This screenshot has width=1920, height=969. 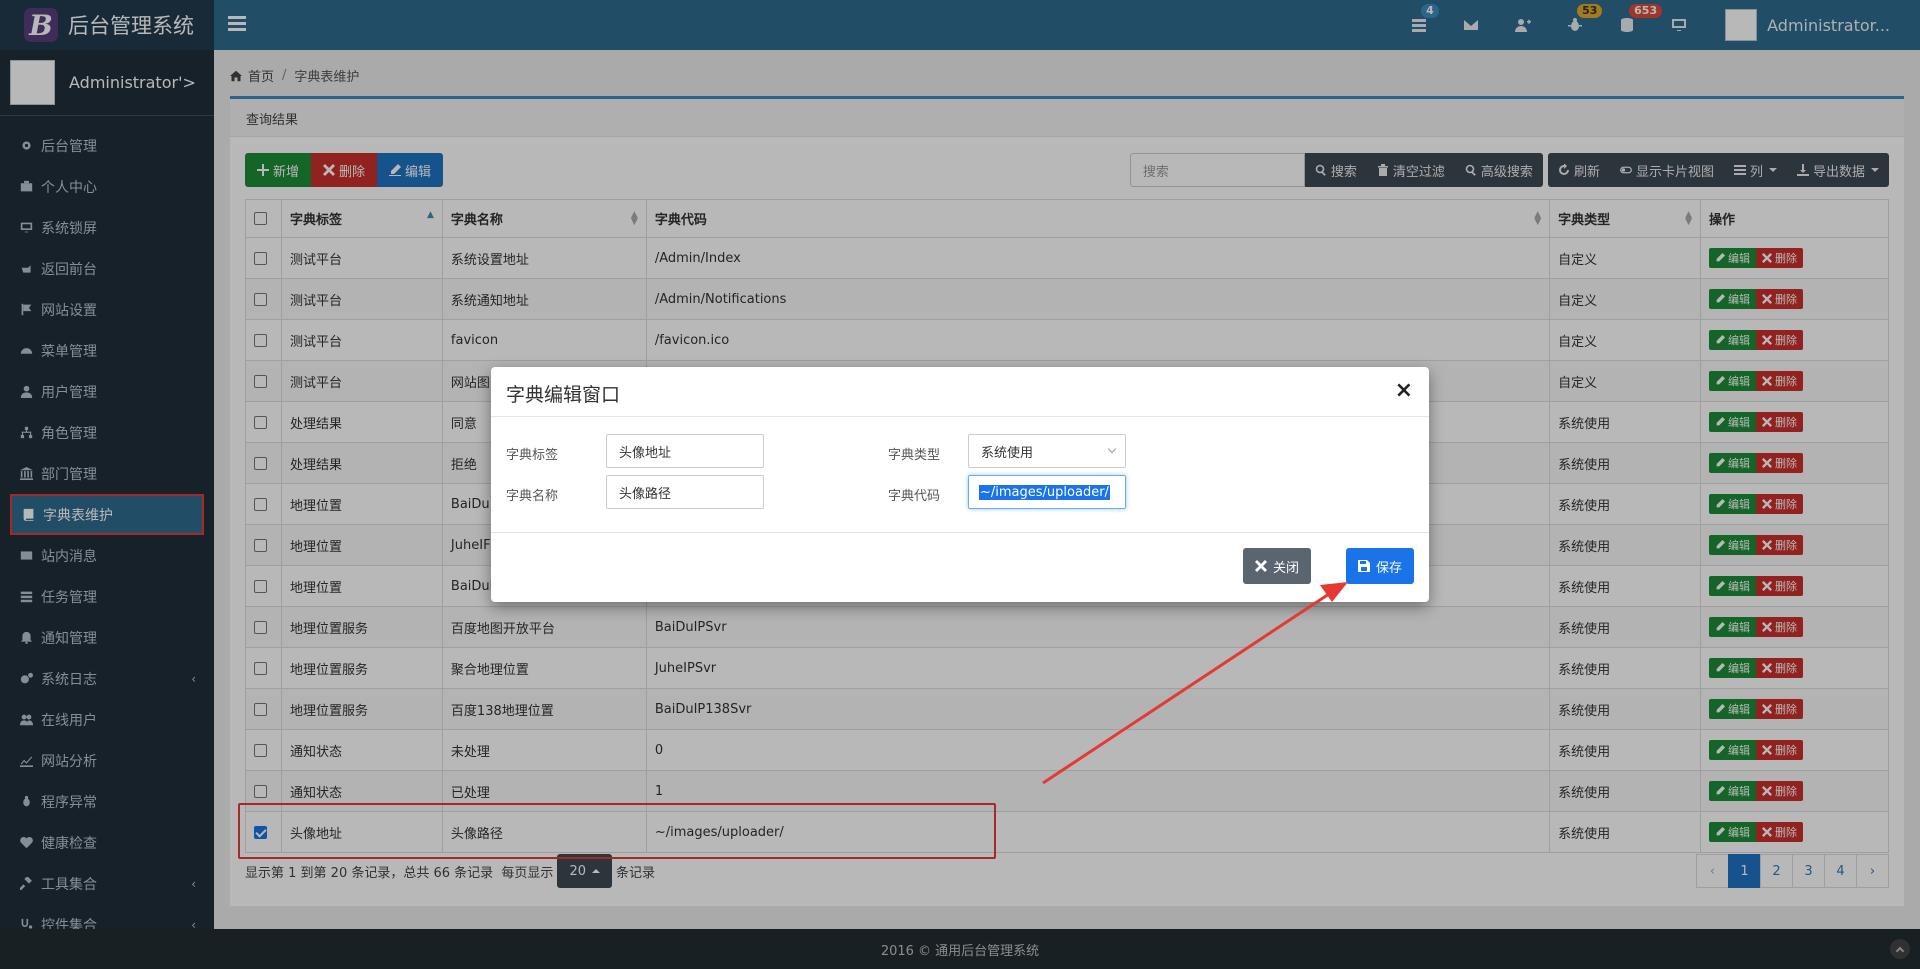 What do you see at coordinates (960, 392) in the screenshot?
I see `modal-header: 字典编辑窗口 ×` at bounding box center [960, 392].